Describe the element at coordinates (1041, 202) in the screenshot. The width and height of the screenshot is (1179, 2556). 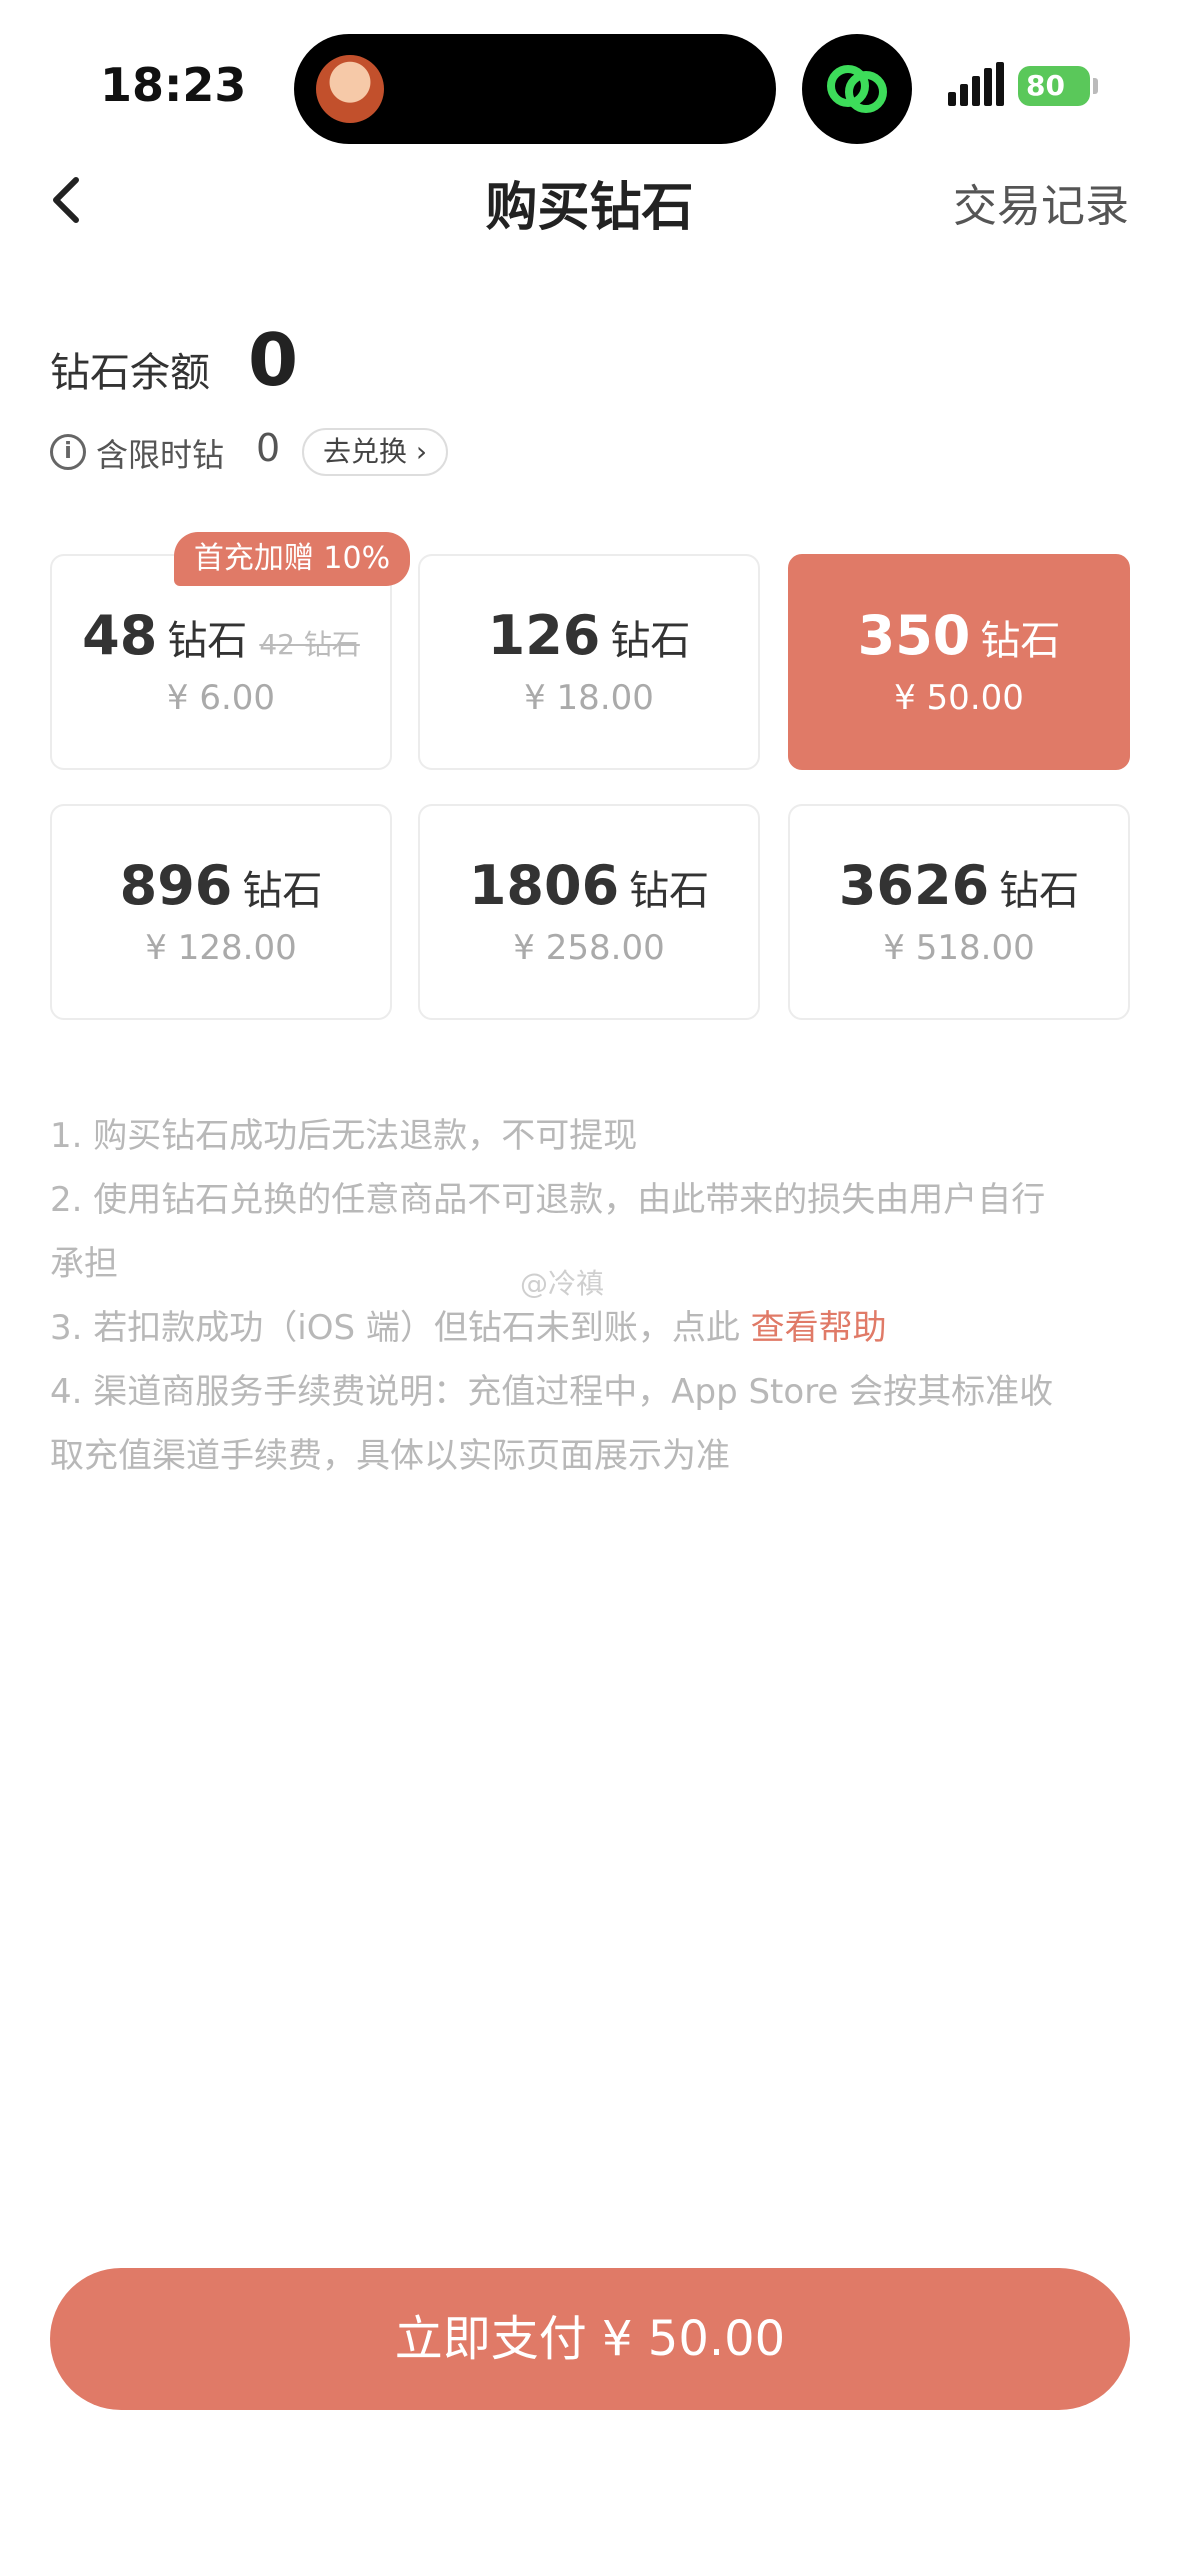
I see `transaction-history-link: 交易记录` at that location.